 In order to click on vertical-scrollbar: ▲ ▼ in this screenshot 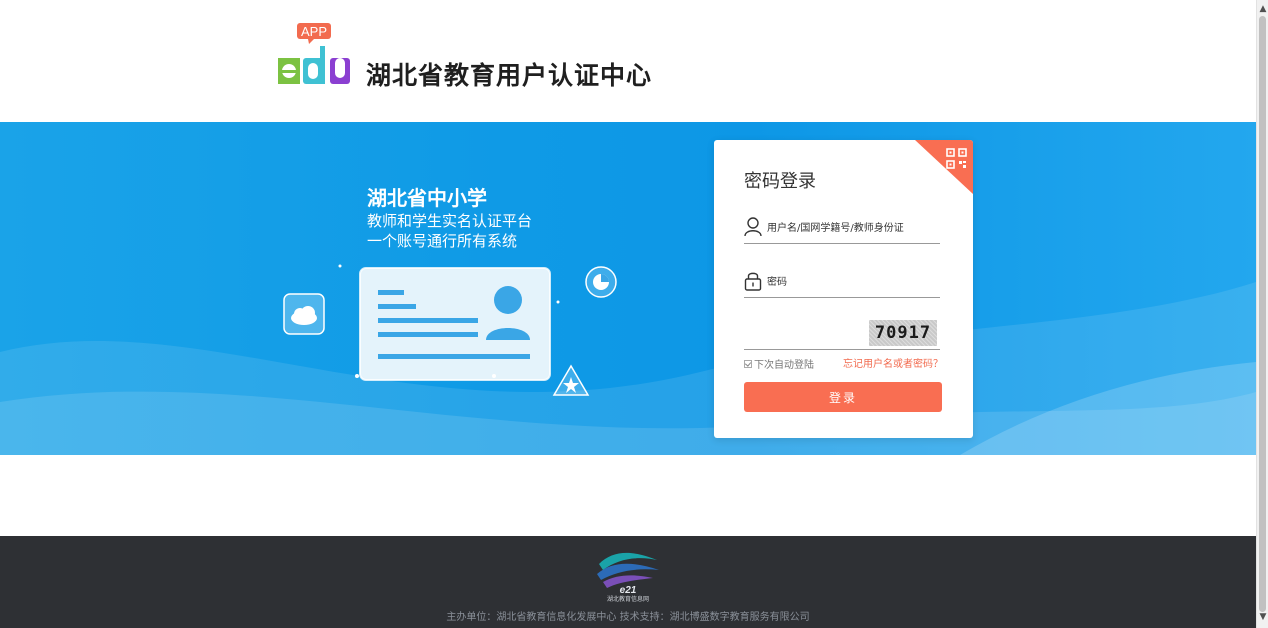, I will do `click(1262, 314)`.